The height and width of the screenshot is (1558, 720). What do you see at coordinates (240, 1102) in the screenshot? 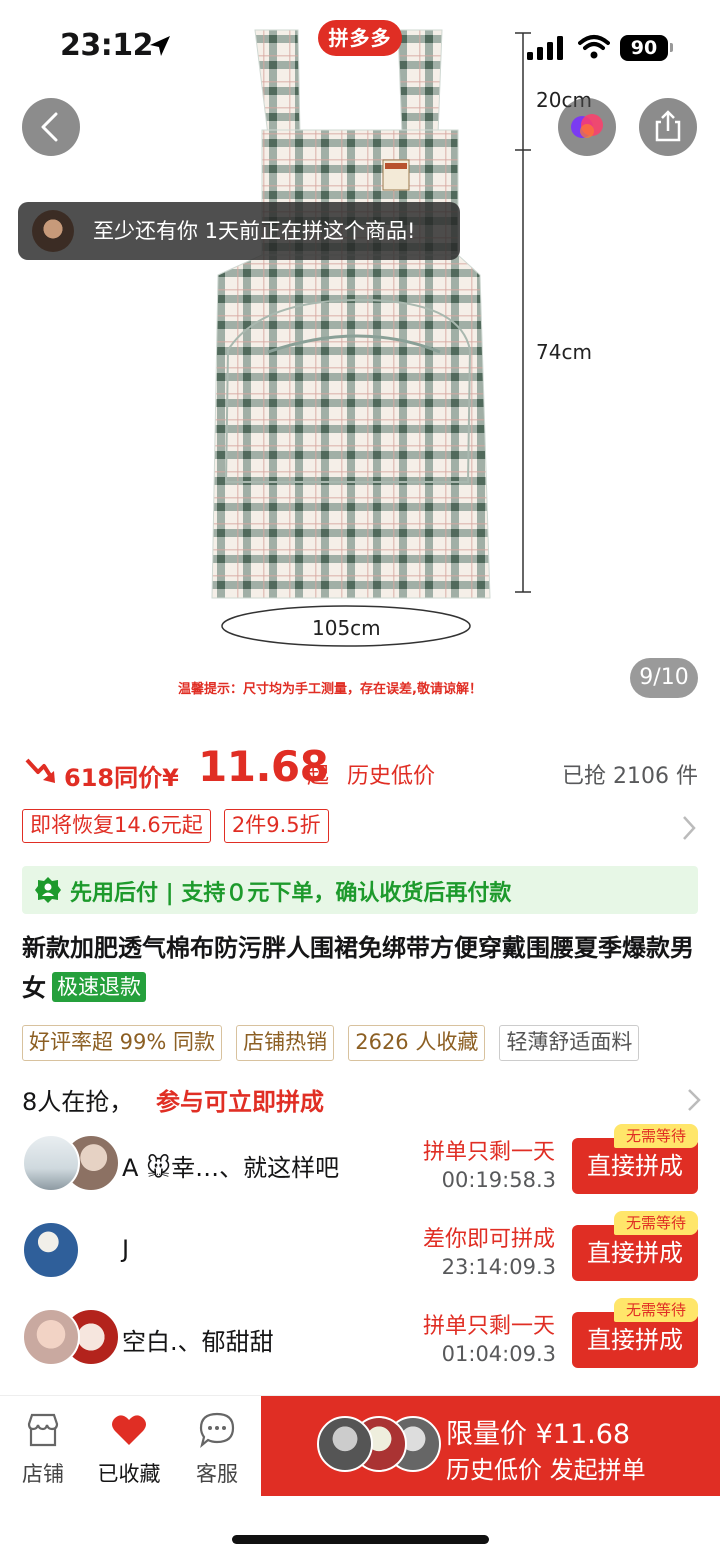
I see `grab-cta: 参与可立即拼成` at bounding box center [240, 1102].